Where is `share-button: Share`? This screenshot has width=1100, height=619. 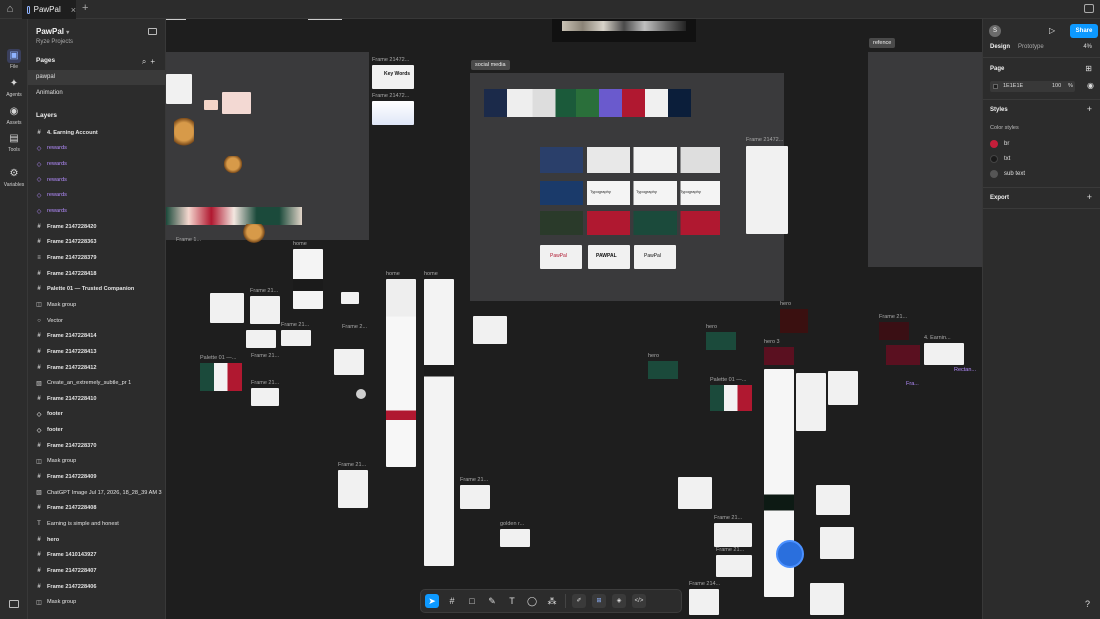
share-button: Share is located at coordinates (1084, 31).